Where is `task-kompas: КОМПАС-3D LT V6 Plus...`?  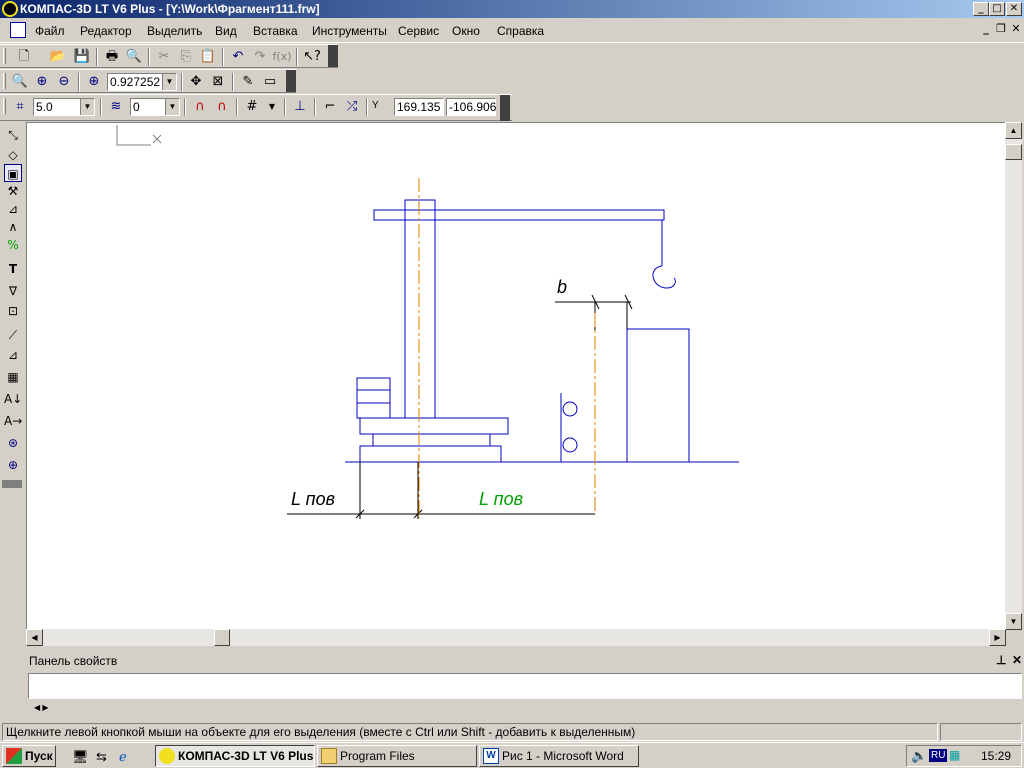 task-kompas: КОМПАС-3D LT V6 Plus... is located at coordinates (235, 756).